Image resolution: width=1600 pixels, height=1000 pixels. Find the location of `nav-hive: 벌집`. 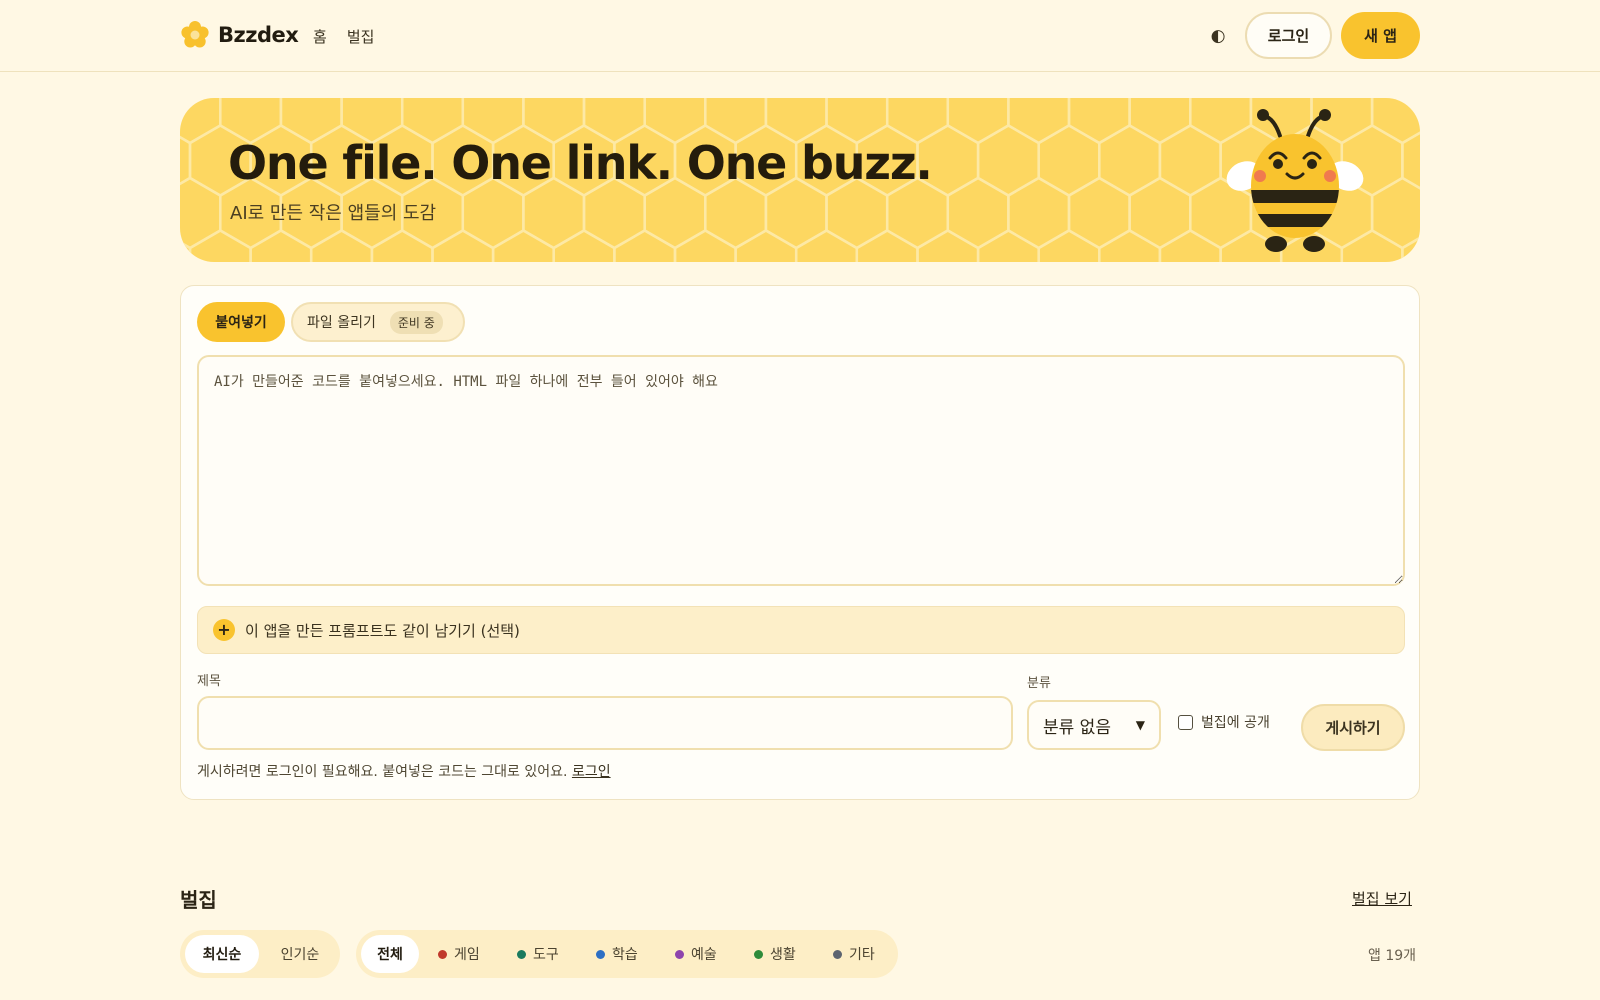

nav-hive: 벌집 is located at coordinates (361, 36).